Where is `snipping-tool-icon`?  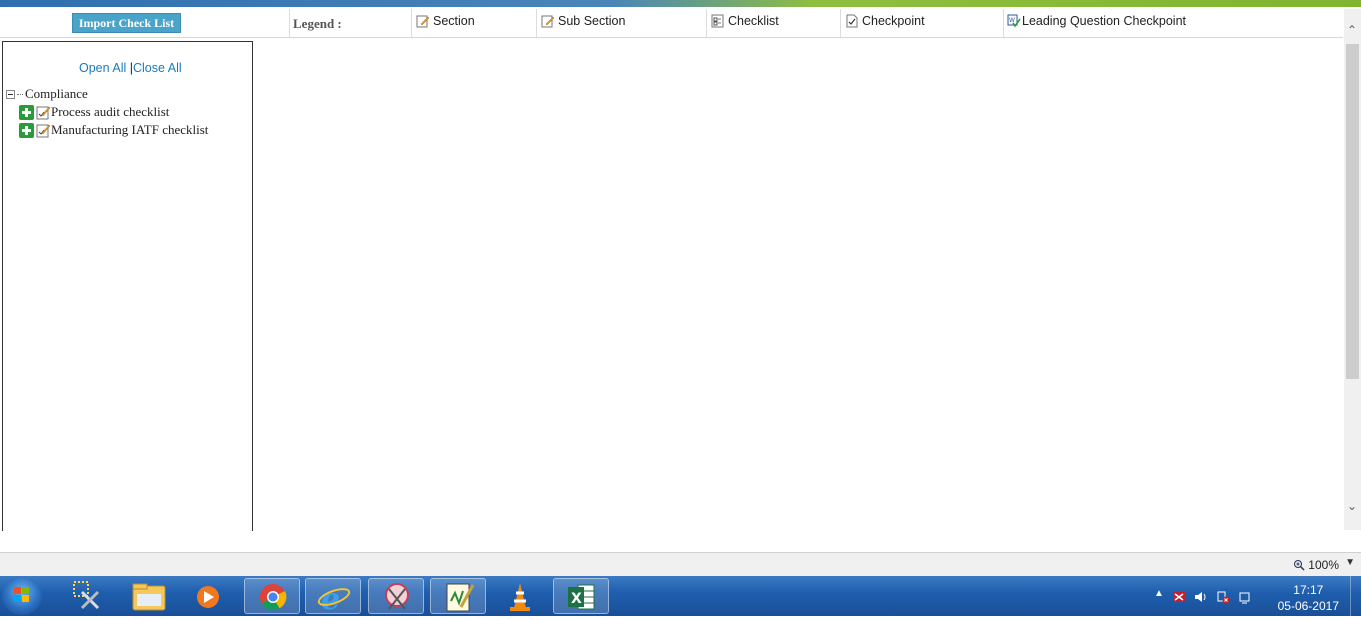
snipping-tool-icon is located at coordinates (88, 596).